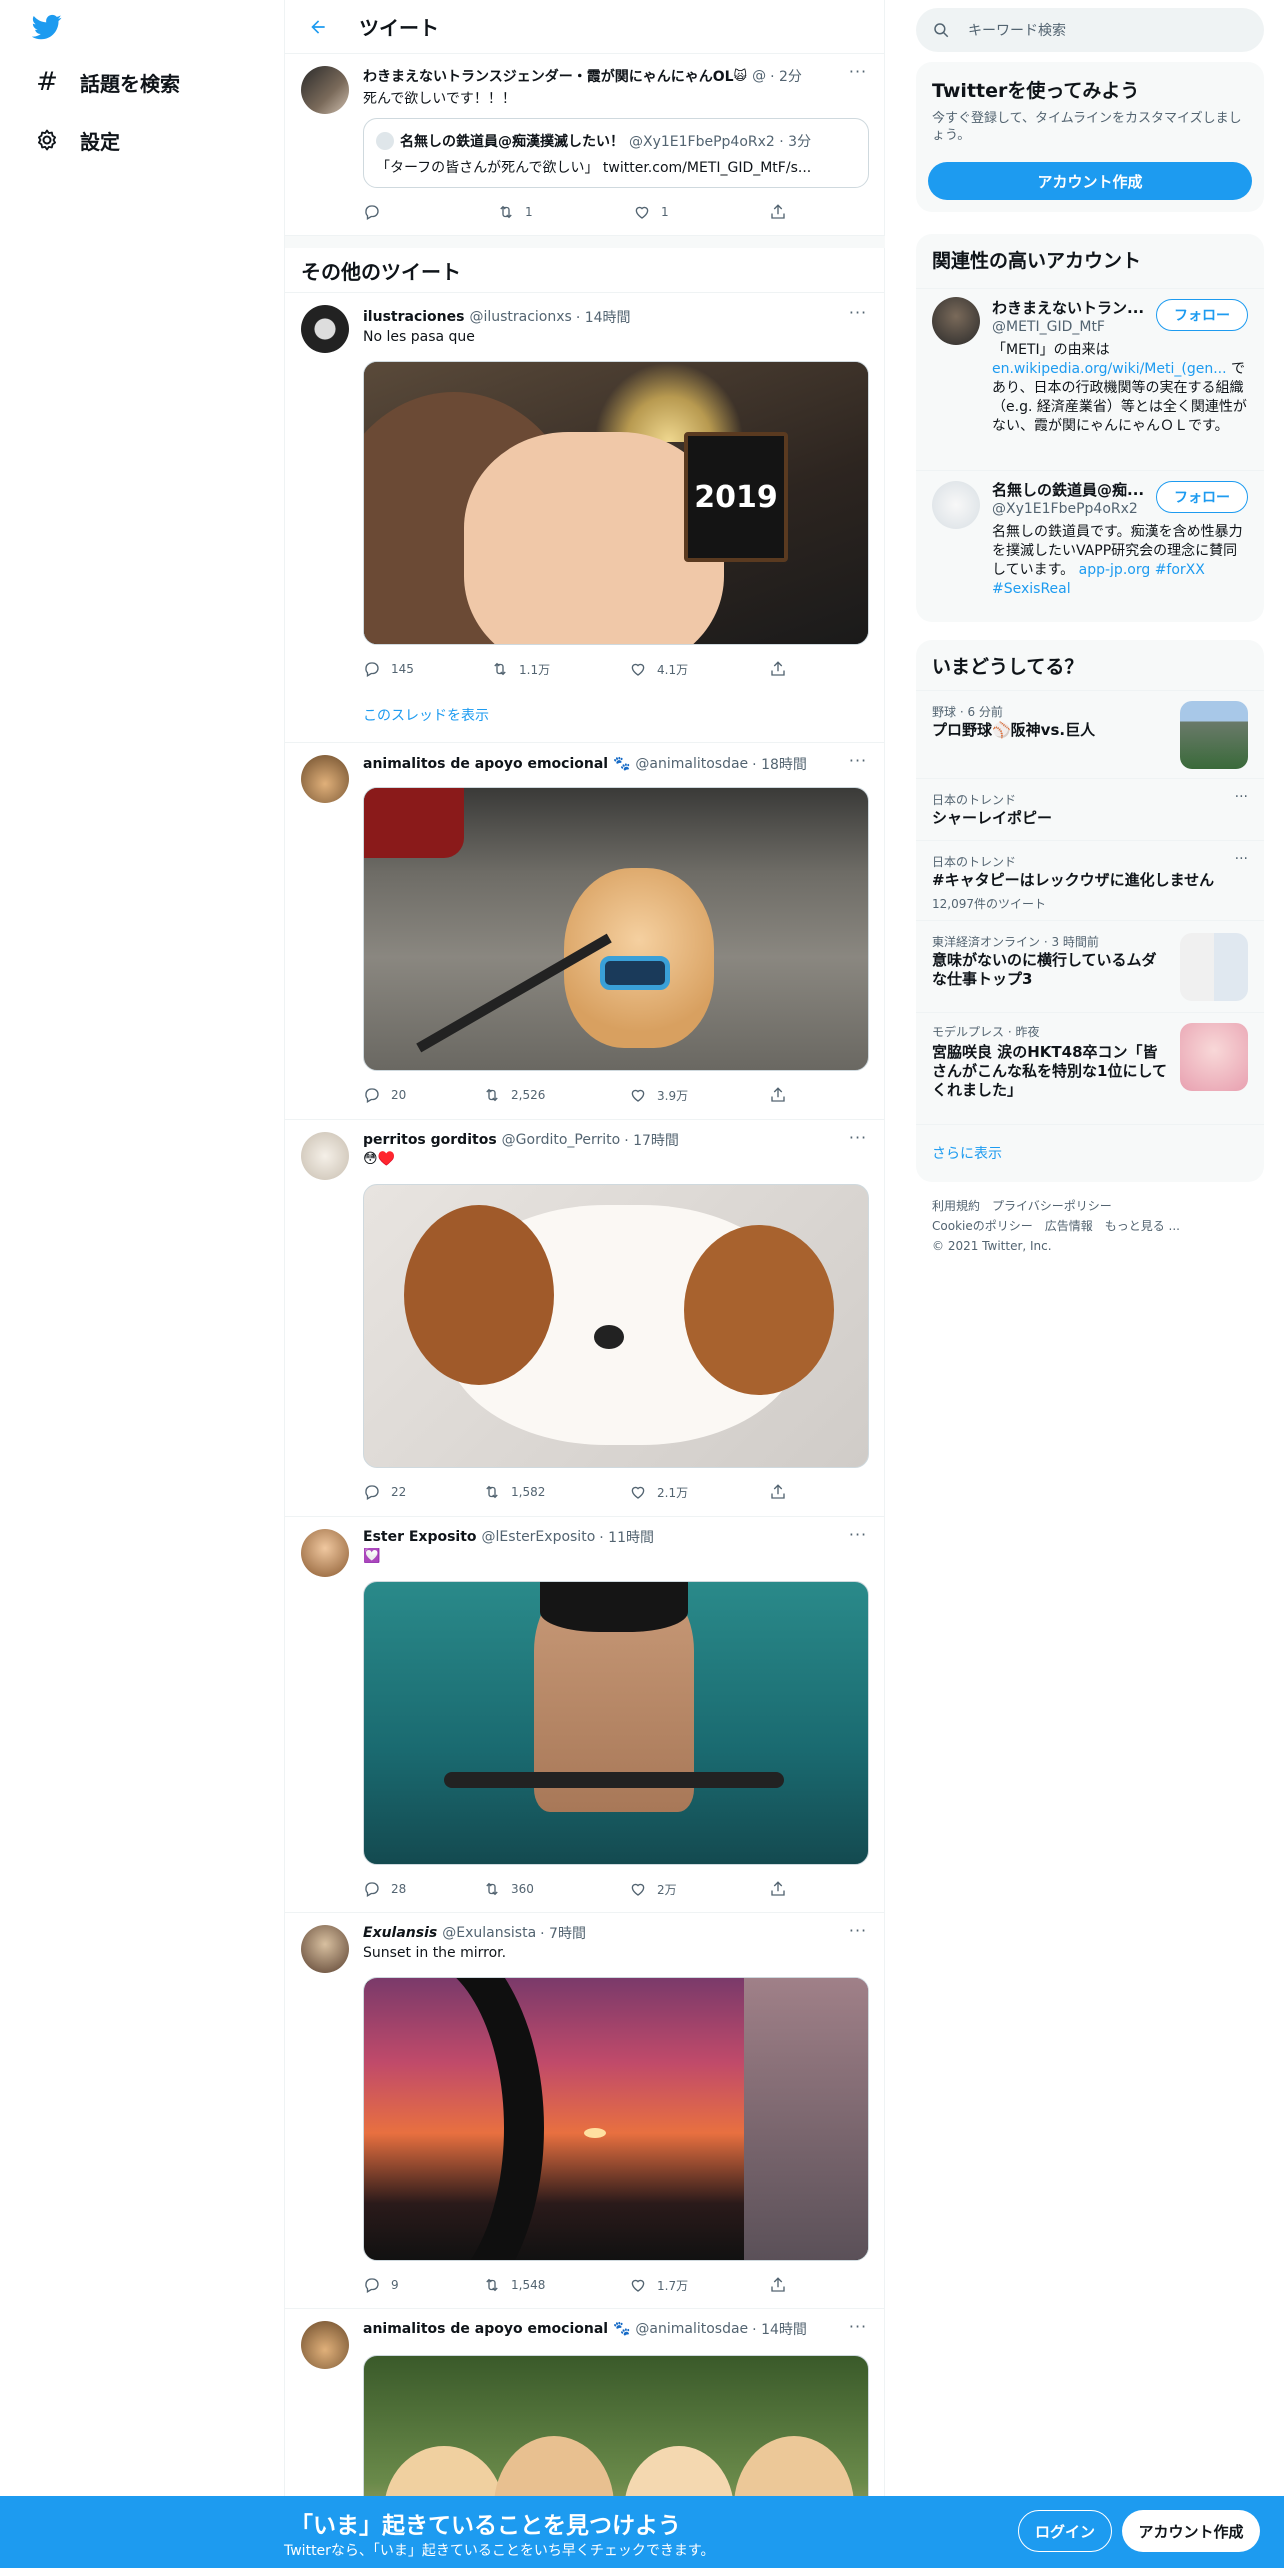 This screenshot has height=2568, width=1284. I want to click on like-button: 4.1万, so click(658, 669).